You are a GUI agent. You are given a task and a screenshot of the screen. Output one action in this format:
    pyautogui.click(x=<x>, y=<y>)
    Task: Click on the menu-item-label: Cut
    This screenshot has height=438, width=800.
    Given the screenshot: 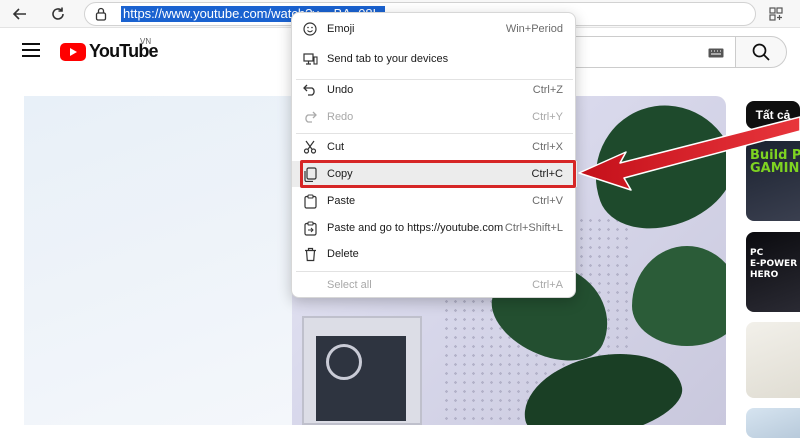 What is the action you would take?
    pyautogui.click(x=336, y=147)
    